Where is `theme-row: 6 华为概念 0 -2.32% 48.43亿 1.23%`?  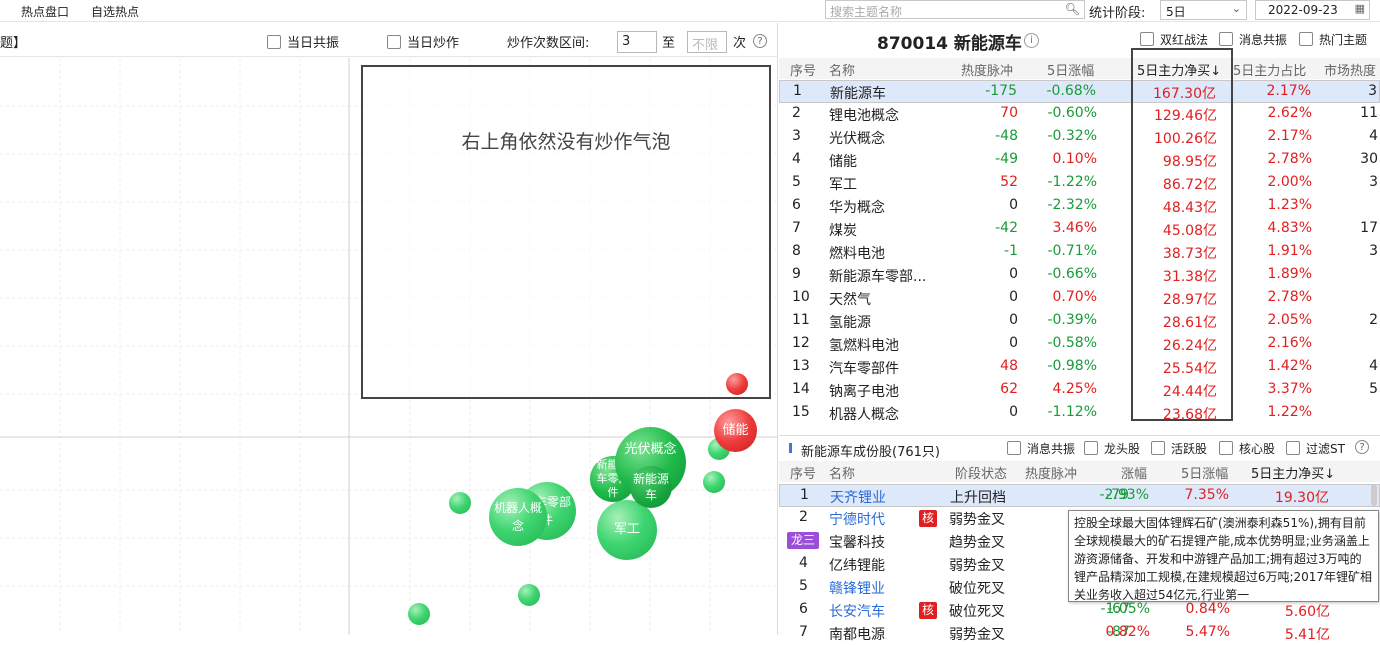 theme-row: 6 华为概念 0 -2.32% 48.43亿 1.23% is located at coordinates (1079, 206).